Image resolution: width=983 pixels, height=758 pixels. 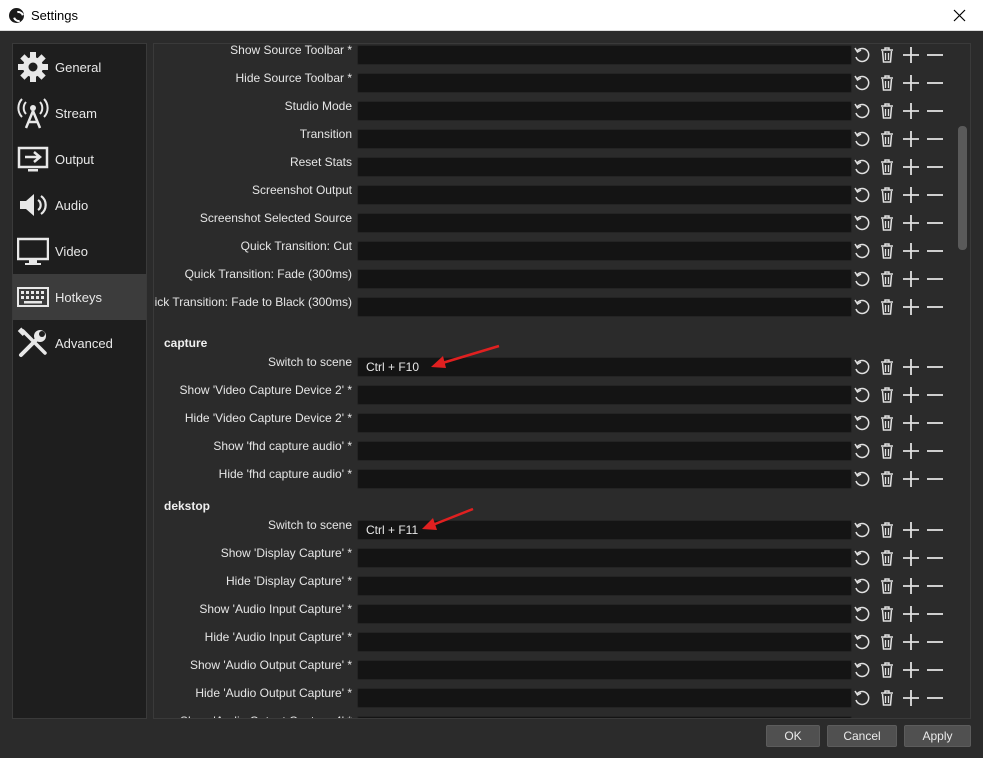 What do you see at coordinates (962, 188) in the screenshot?
I see `scrollbar-thumb` at bounding box center [962, 188].